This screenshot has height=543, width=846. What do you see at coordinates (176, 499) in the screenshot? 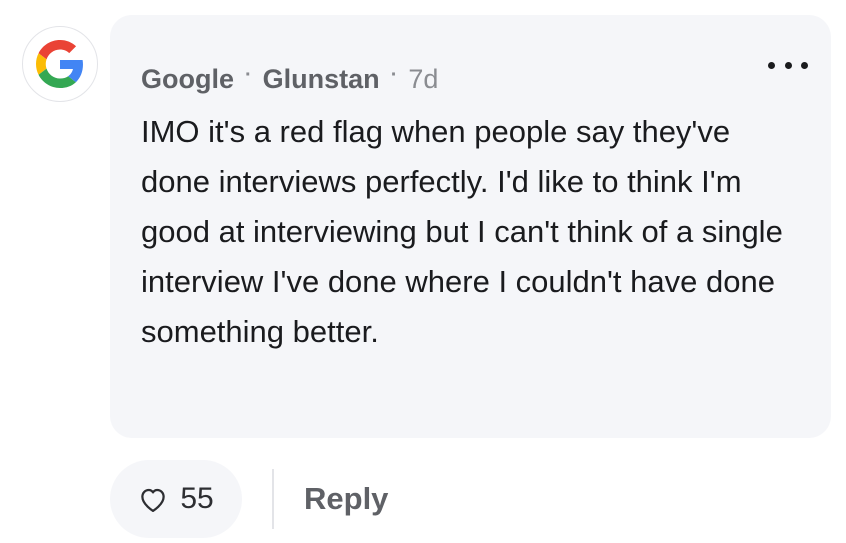
I see `like-button: 55` at bounding box center [176, 499].